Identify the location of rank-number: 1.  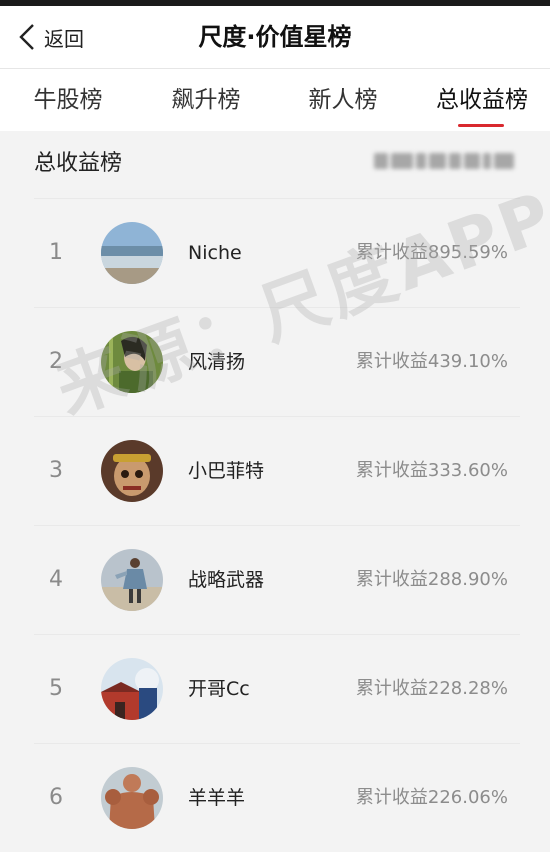
(56, 252).